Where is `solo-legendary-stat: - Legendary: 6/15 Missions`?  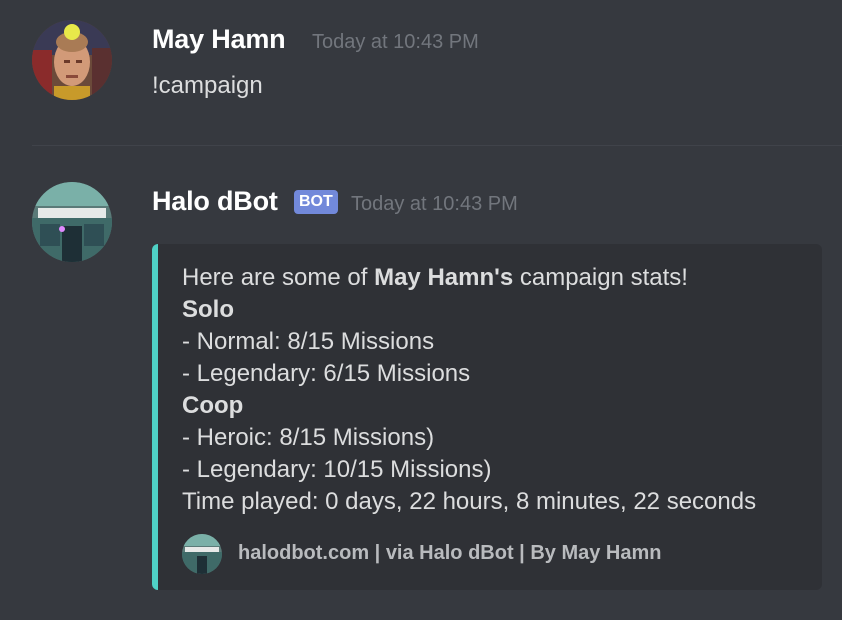 solo-legendary-stat: - Legendary: 6/15 Missions is located at coordinates (326, 373).